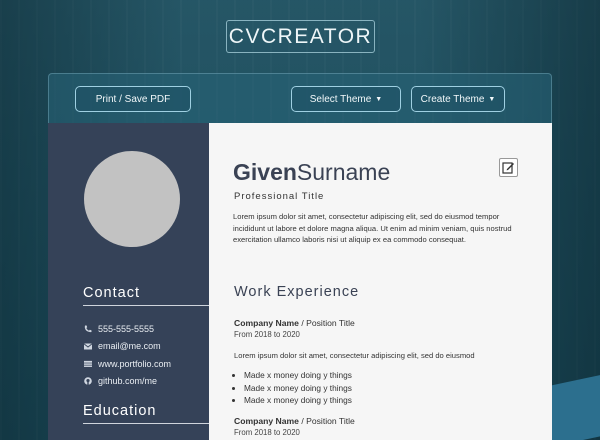  Describe the element at coordinates (135, 363) in the screenshot. I see `contact-text: www.portfolio.com` at that location.